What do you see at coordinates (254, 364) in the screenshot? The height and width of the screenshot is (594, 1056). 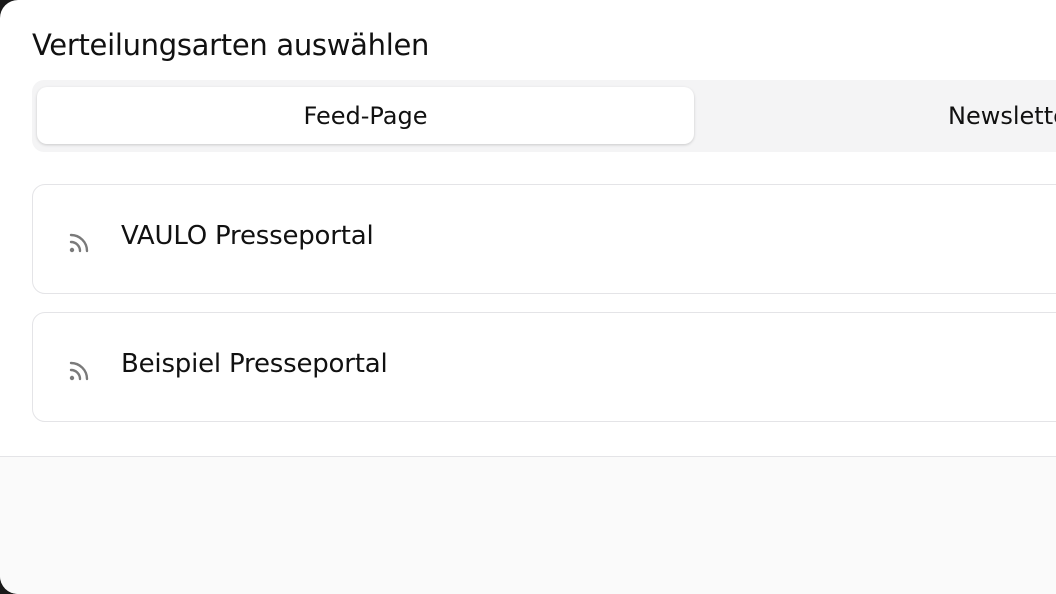 I see `list-item-label: Beispiel Presseportal` at bounding box center [254, 364].